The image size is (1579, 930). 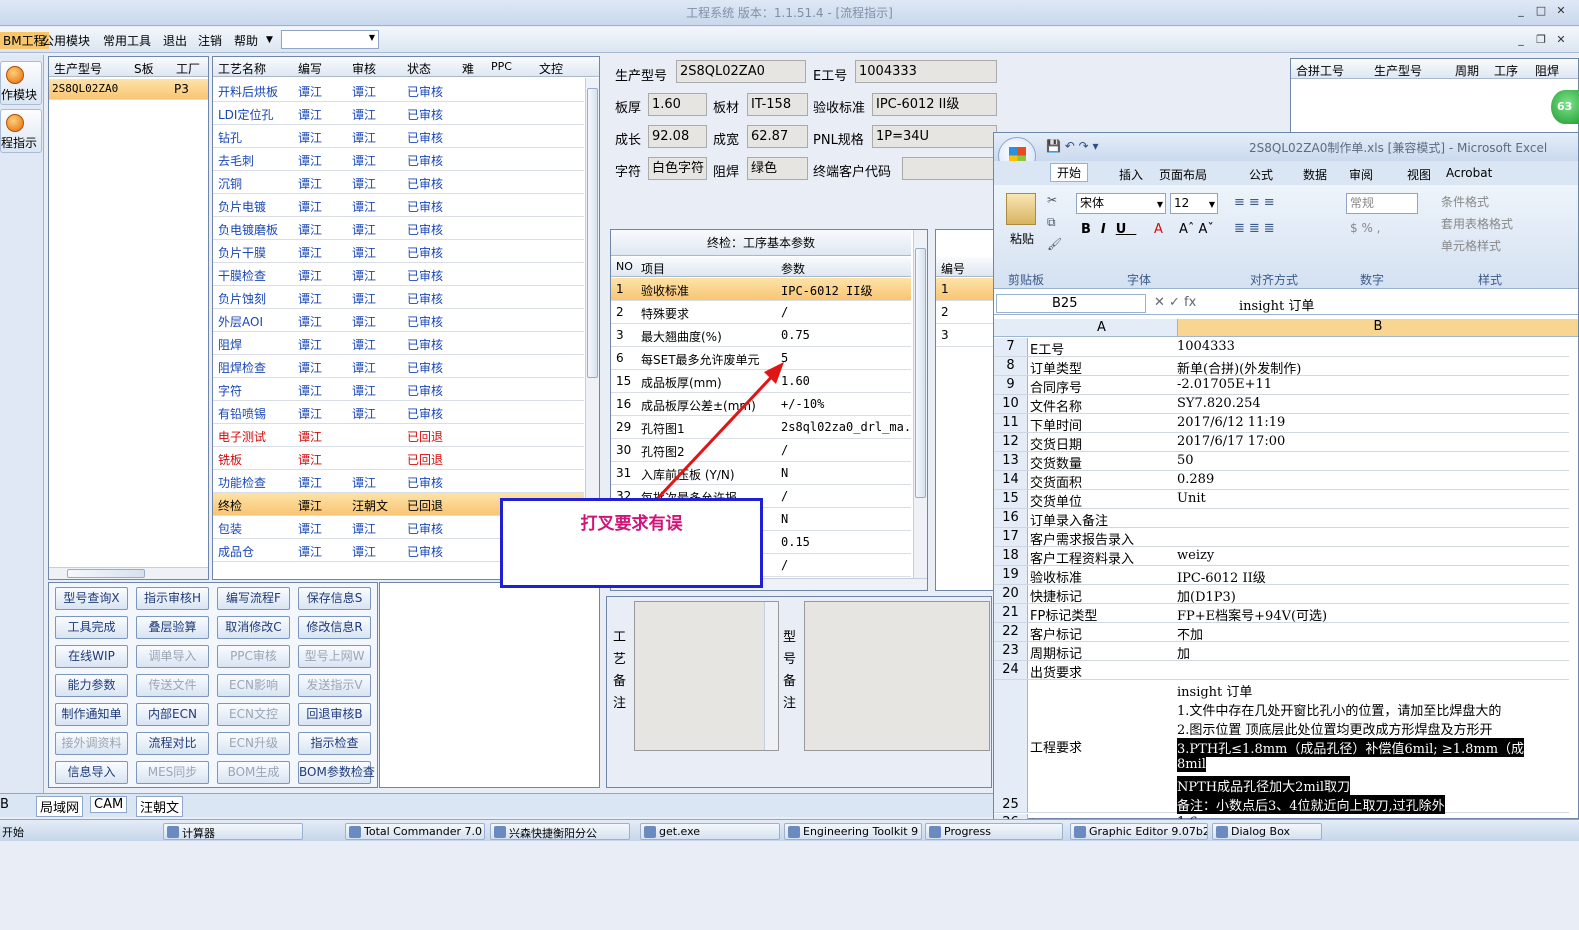 I want to click on module-button: 作模块, so click(x=21, y=83).